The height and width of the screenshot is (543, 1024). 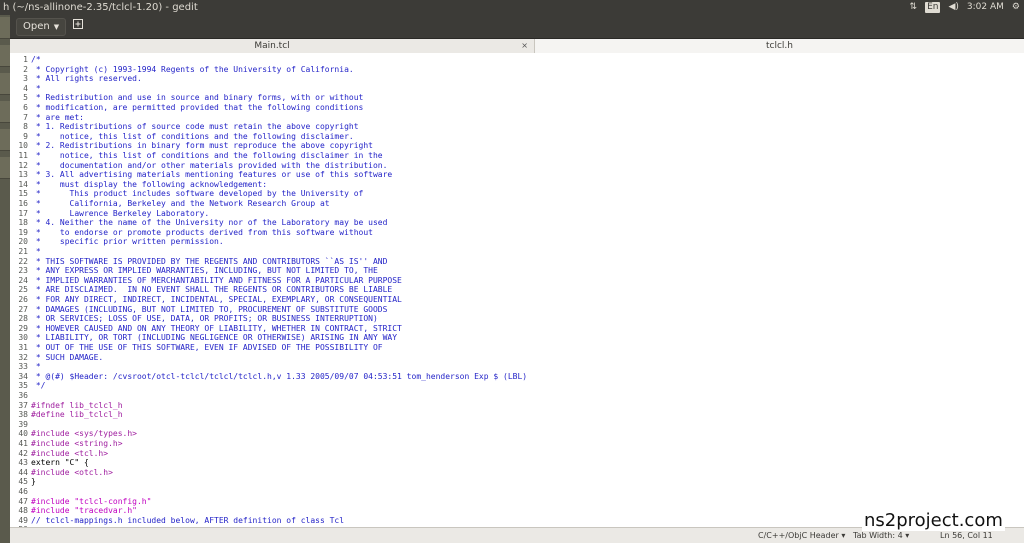 I want to click on open-button: Open ▼, so click(x=41, y=27).